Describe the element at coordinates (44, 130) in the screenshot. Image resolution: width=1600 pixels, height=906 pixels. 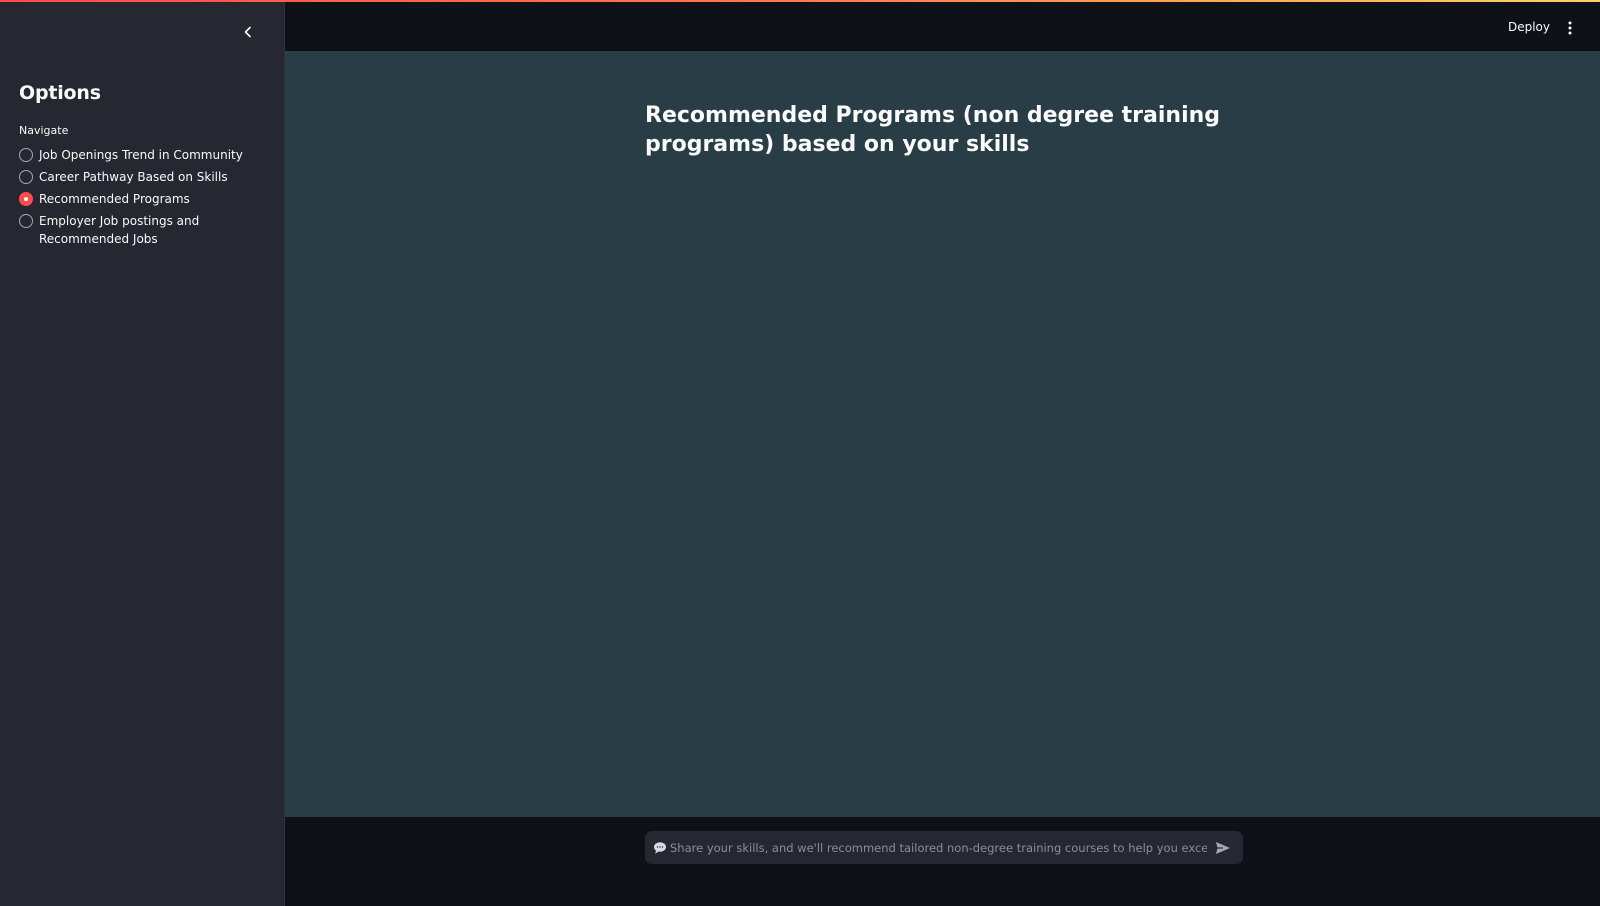
I see `navigate-label: Navigate` at that location.